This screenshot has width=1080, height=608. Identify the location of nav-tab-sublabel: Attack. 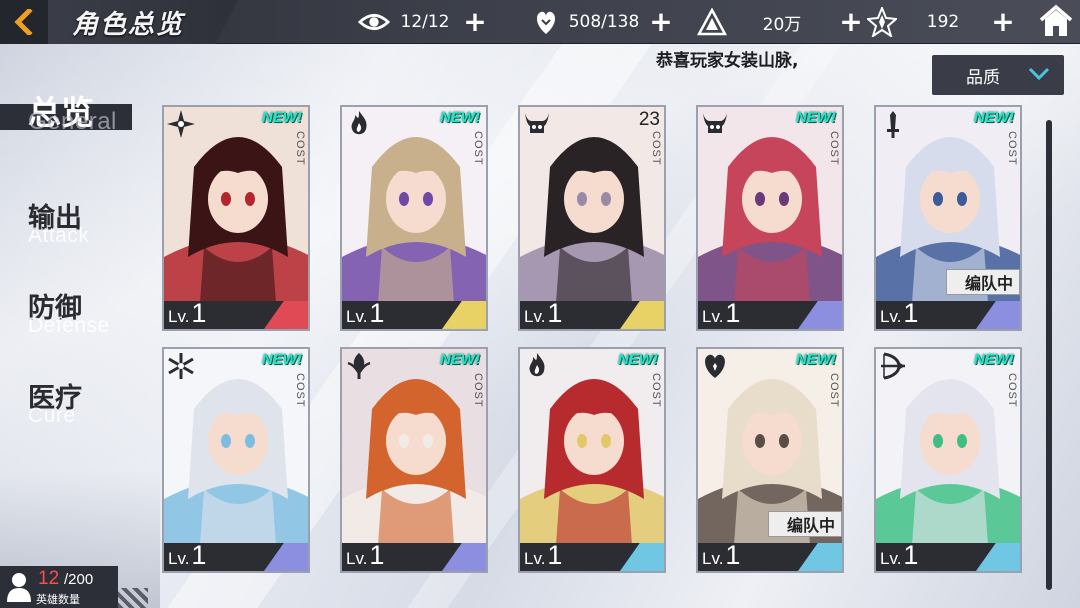
(59, 235).